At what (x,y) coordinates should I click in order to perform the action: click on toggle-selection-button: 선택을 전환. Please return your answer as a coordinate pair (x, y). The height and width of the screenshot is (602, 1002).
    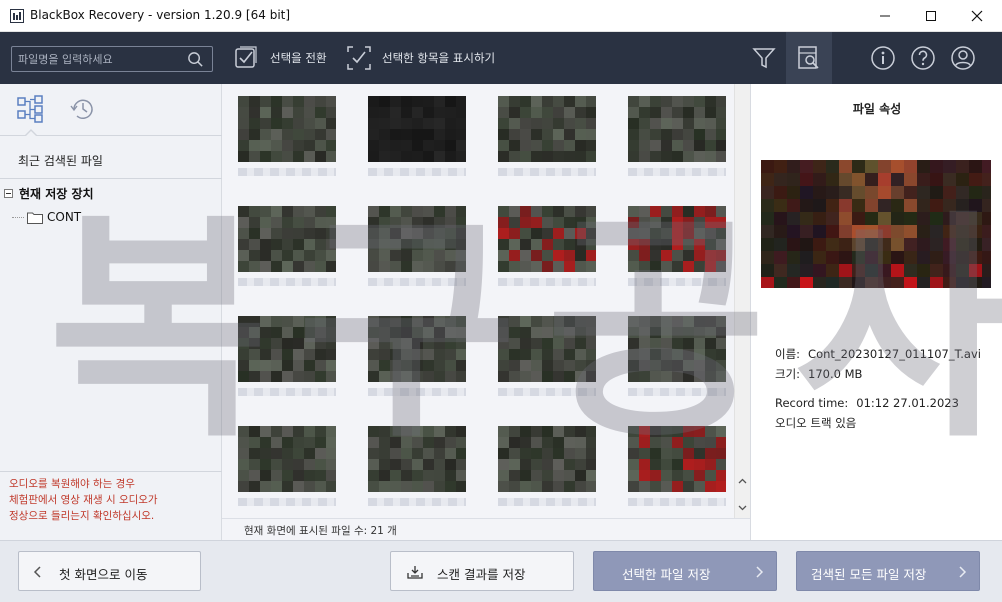
    Looking at the image, I should click on (280, 58).